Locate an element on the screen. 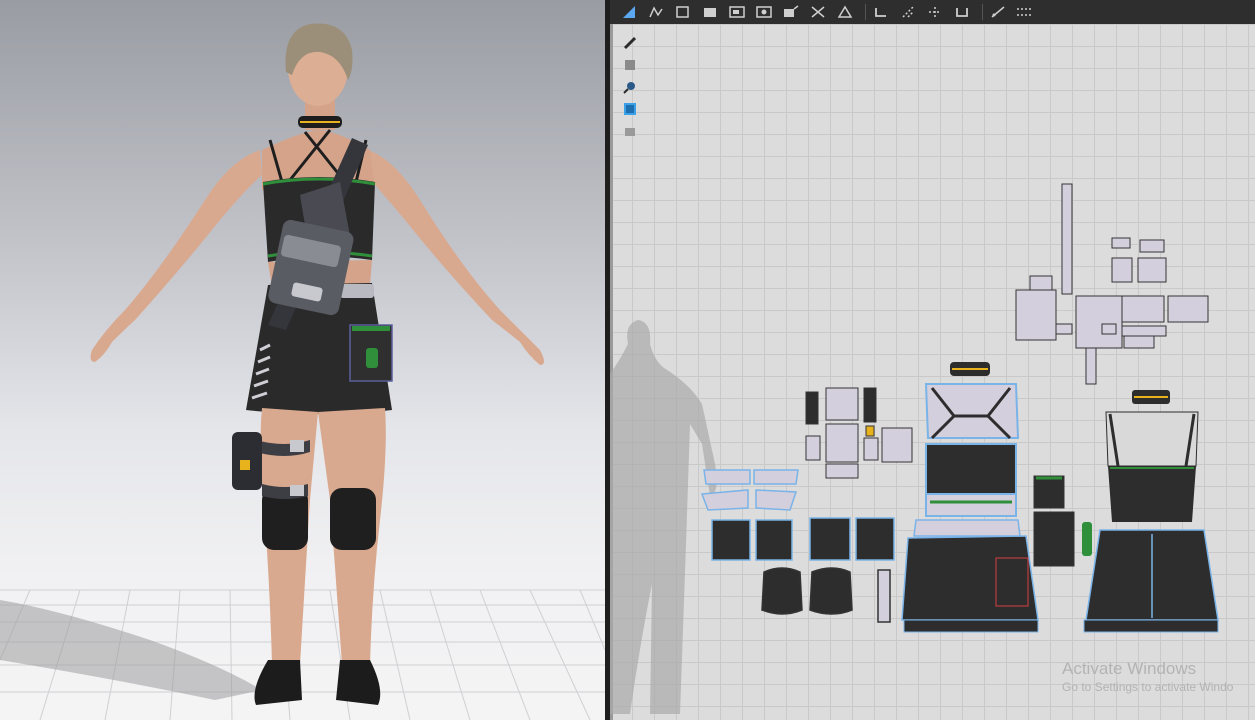 This screenshot has height=720, width=1255. undo-icon is located at coordinates (881, 12).